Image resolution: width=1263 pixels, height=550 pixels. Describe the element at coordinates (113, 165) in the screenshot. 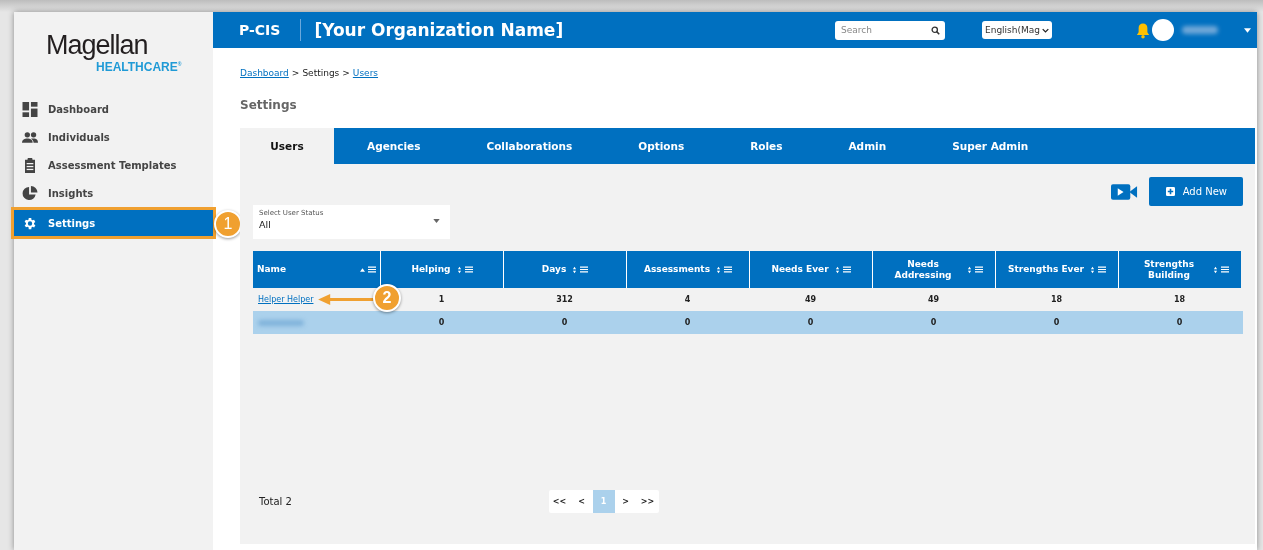

I see `sidebar-item: Assessment Templates` at that location.